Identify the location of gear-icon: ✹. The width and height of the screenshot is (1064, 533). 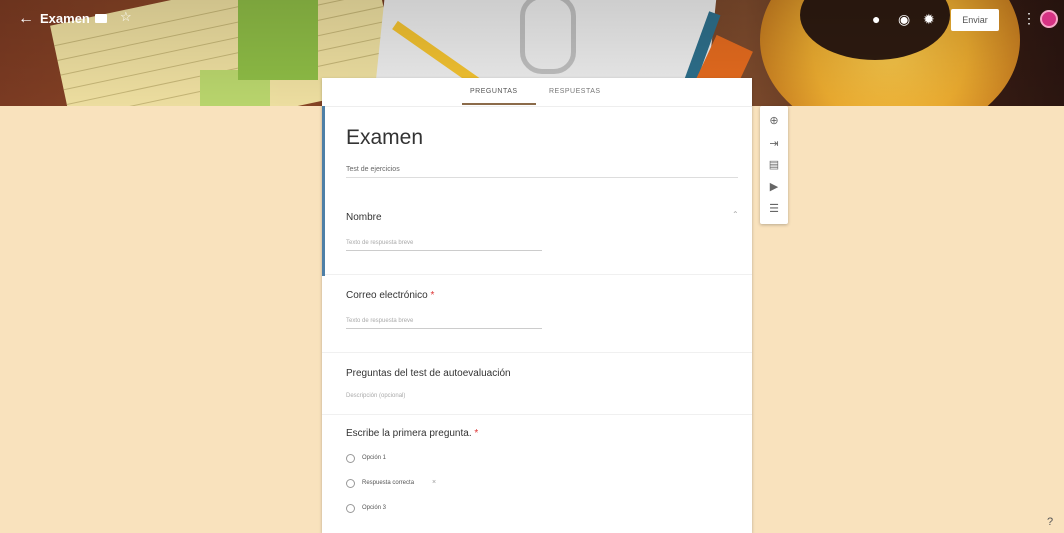
(929, 19).